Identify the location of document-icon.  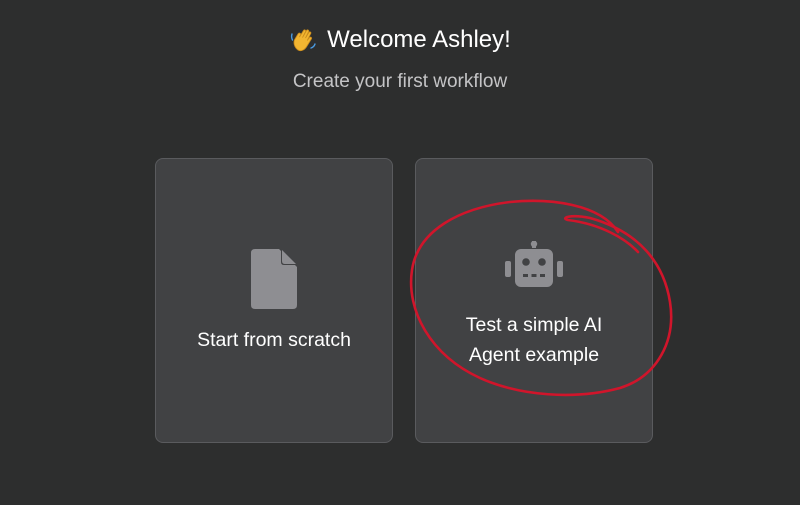
(274, 279).